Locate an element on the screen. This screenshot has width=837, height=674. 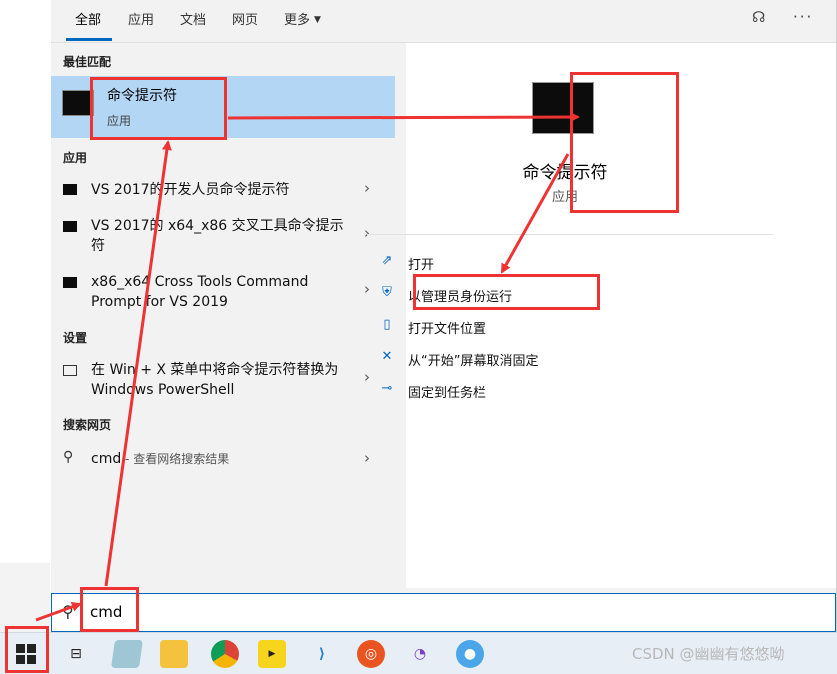
annotation-box-run-as-admin is located at coordinates (506, 292).